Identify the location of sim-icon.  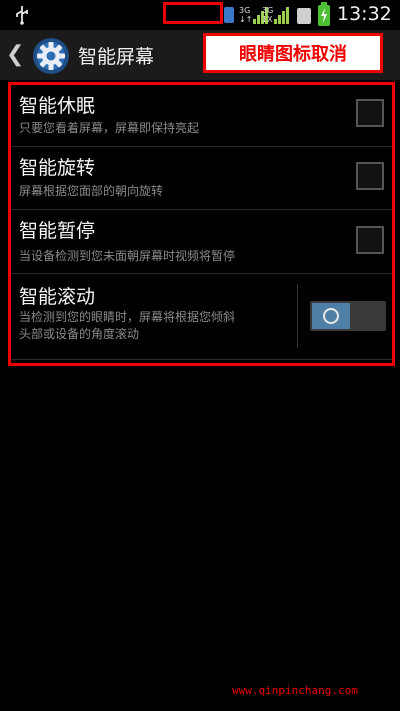
(304, 16).